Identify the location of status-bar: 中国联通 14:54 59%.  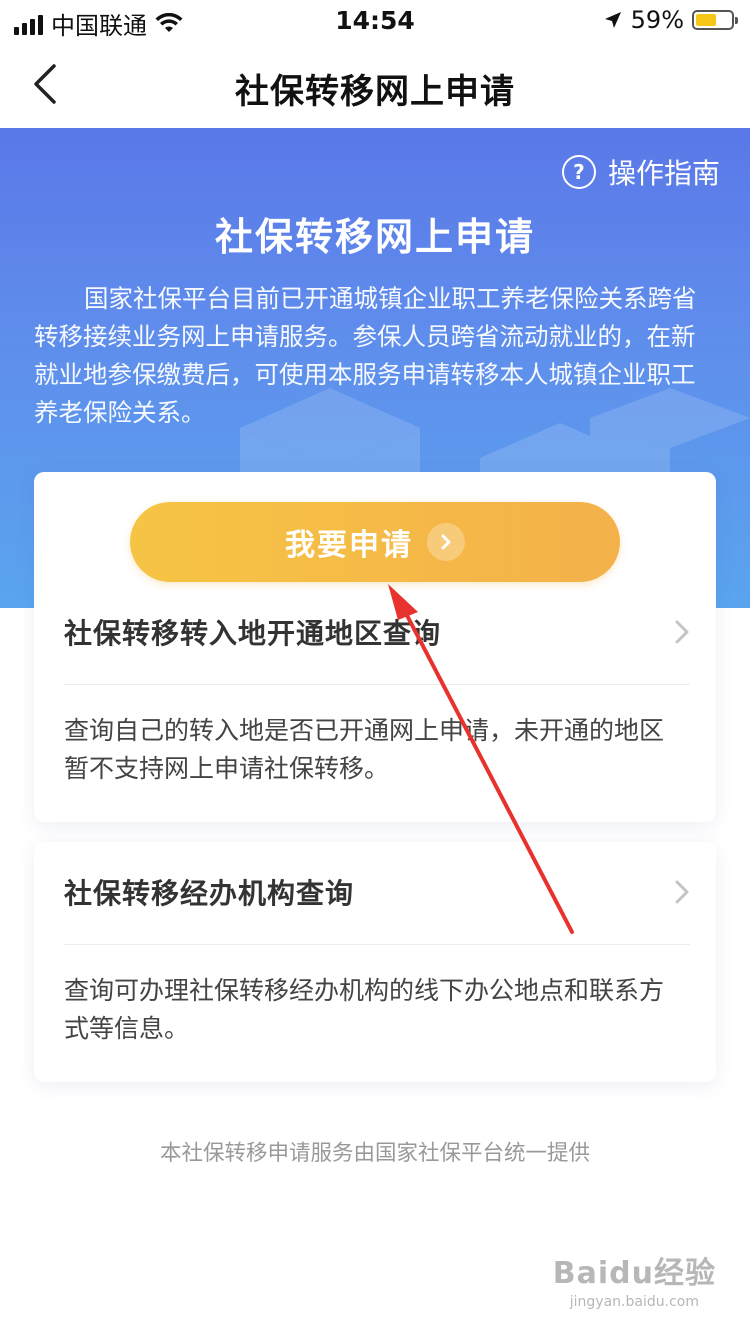
(375, 21).